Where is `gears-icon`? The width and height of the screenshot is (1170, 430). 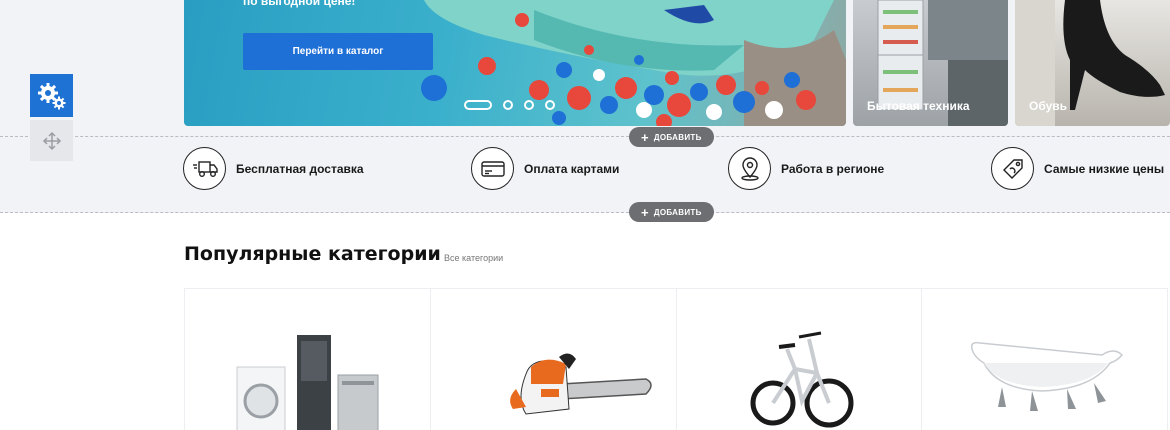 gears-icon is located at coordinates (51, 95).